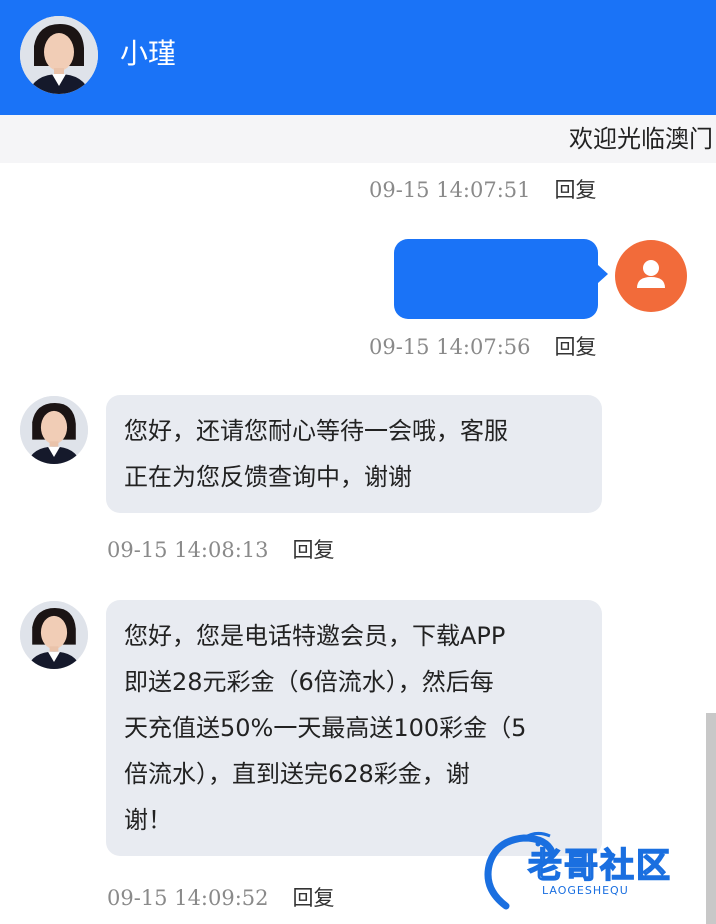 This screenshot has height=924, width=716. I want to click on watermark-subtitle: LAOGESHEQU, so click(585, 890).